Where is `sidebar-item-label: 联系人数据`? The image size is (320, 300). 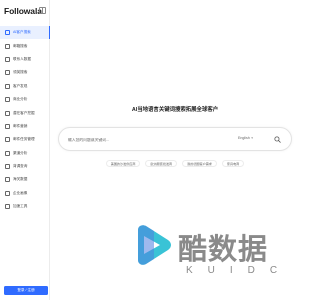
sidebar-item-label: 联系人数据 is located at coordinates (22, 58).